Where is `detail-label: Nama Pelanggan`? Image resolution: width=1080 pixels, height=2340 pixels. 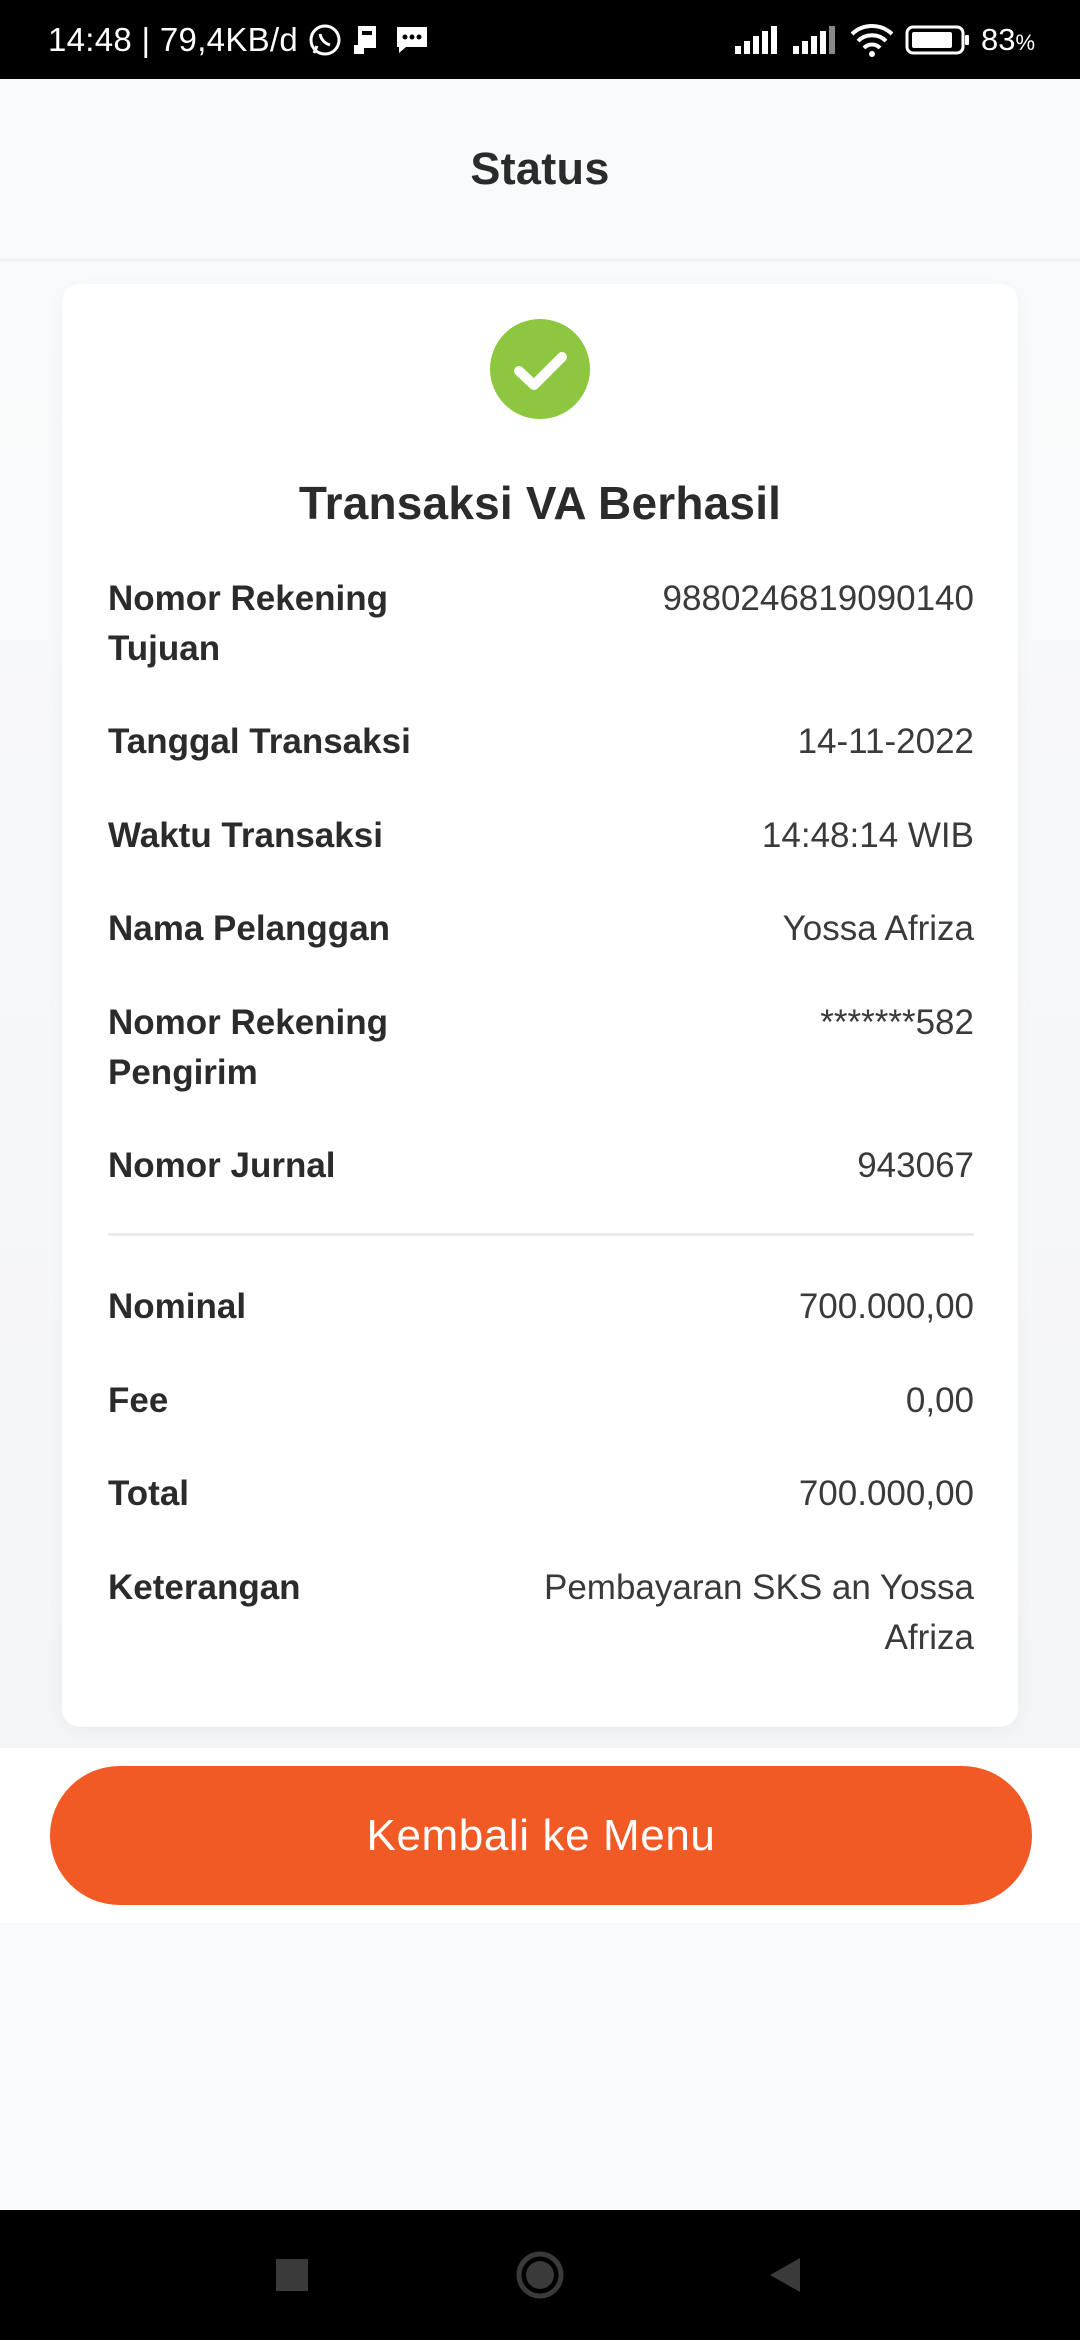 detail-label: Nama Pelanggan is located at coordinates (249, 928).